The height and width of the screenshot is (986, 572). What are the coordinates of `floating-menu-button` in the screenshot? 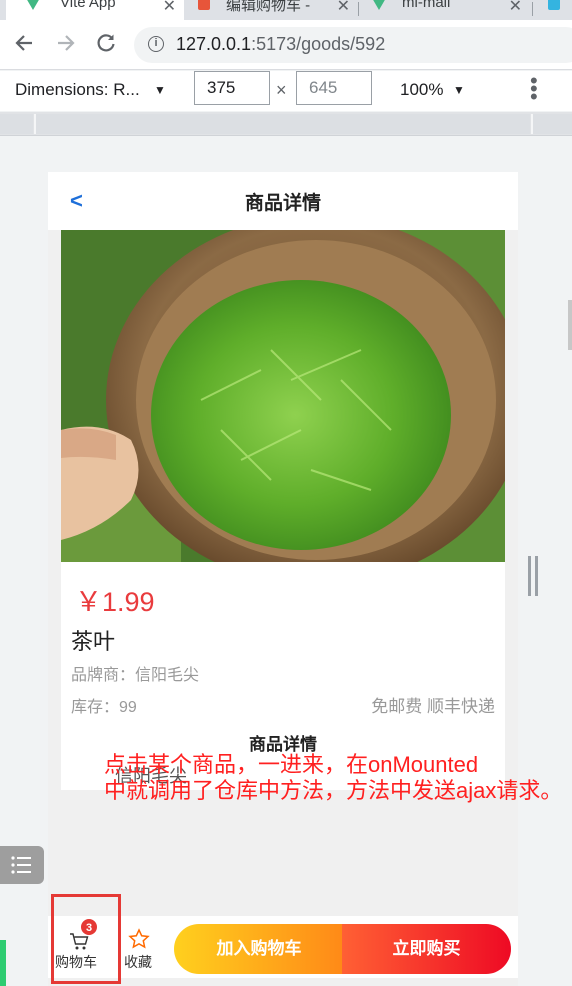 It's located at (22, 865).